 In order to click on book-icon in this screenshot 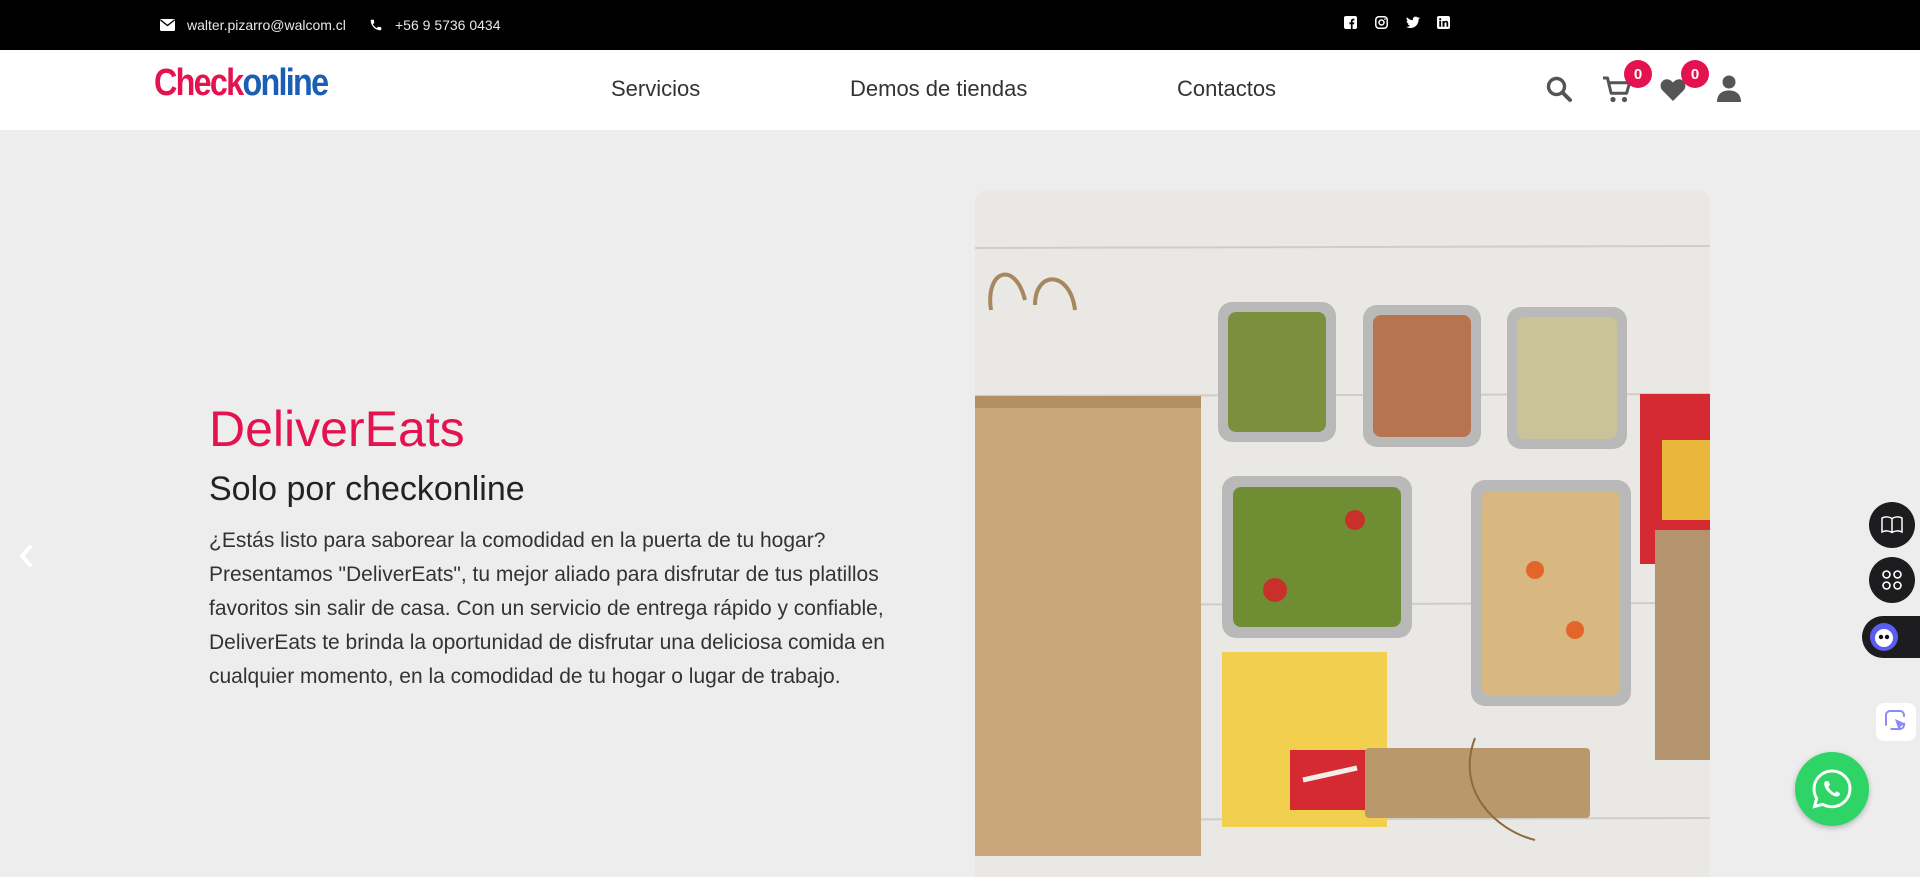, I will do `click(1892, 525)`.